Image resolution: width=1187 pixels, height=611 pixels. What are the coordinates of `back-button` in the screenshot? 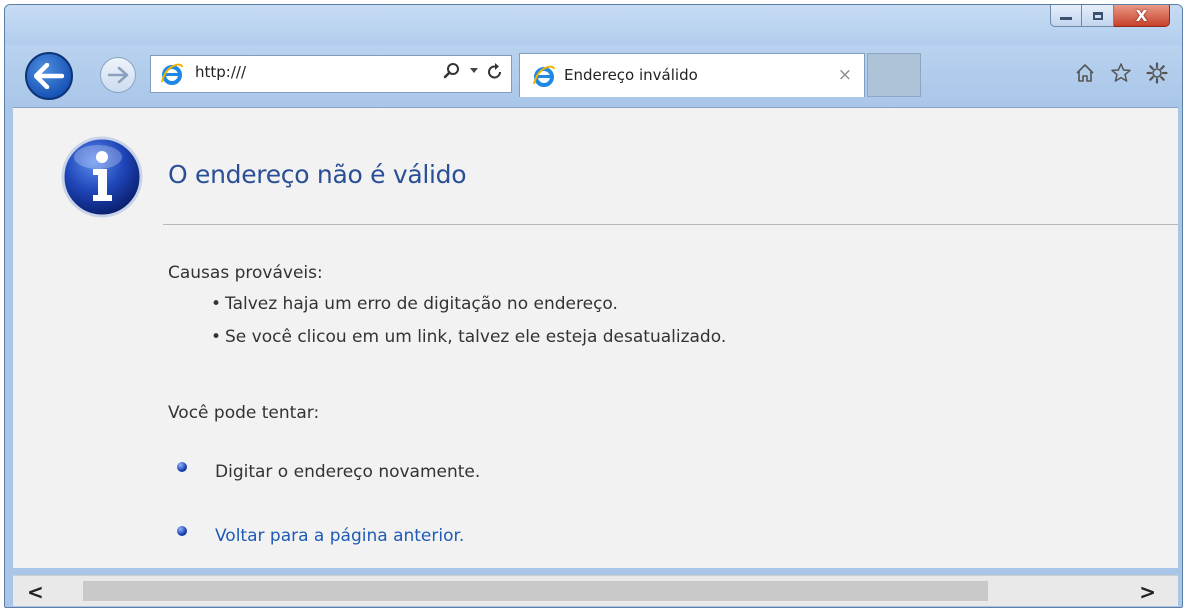 It's located at (49, 76).